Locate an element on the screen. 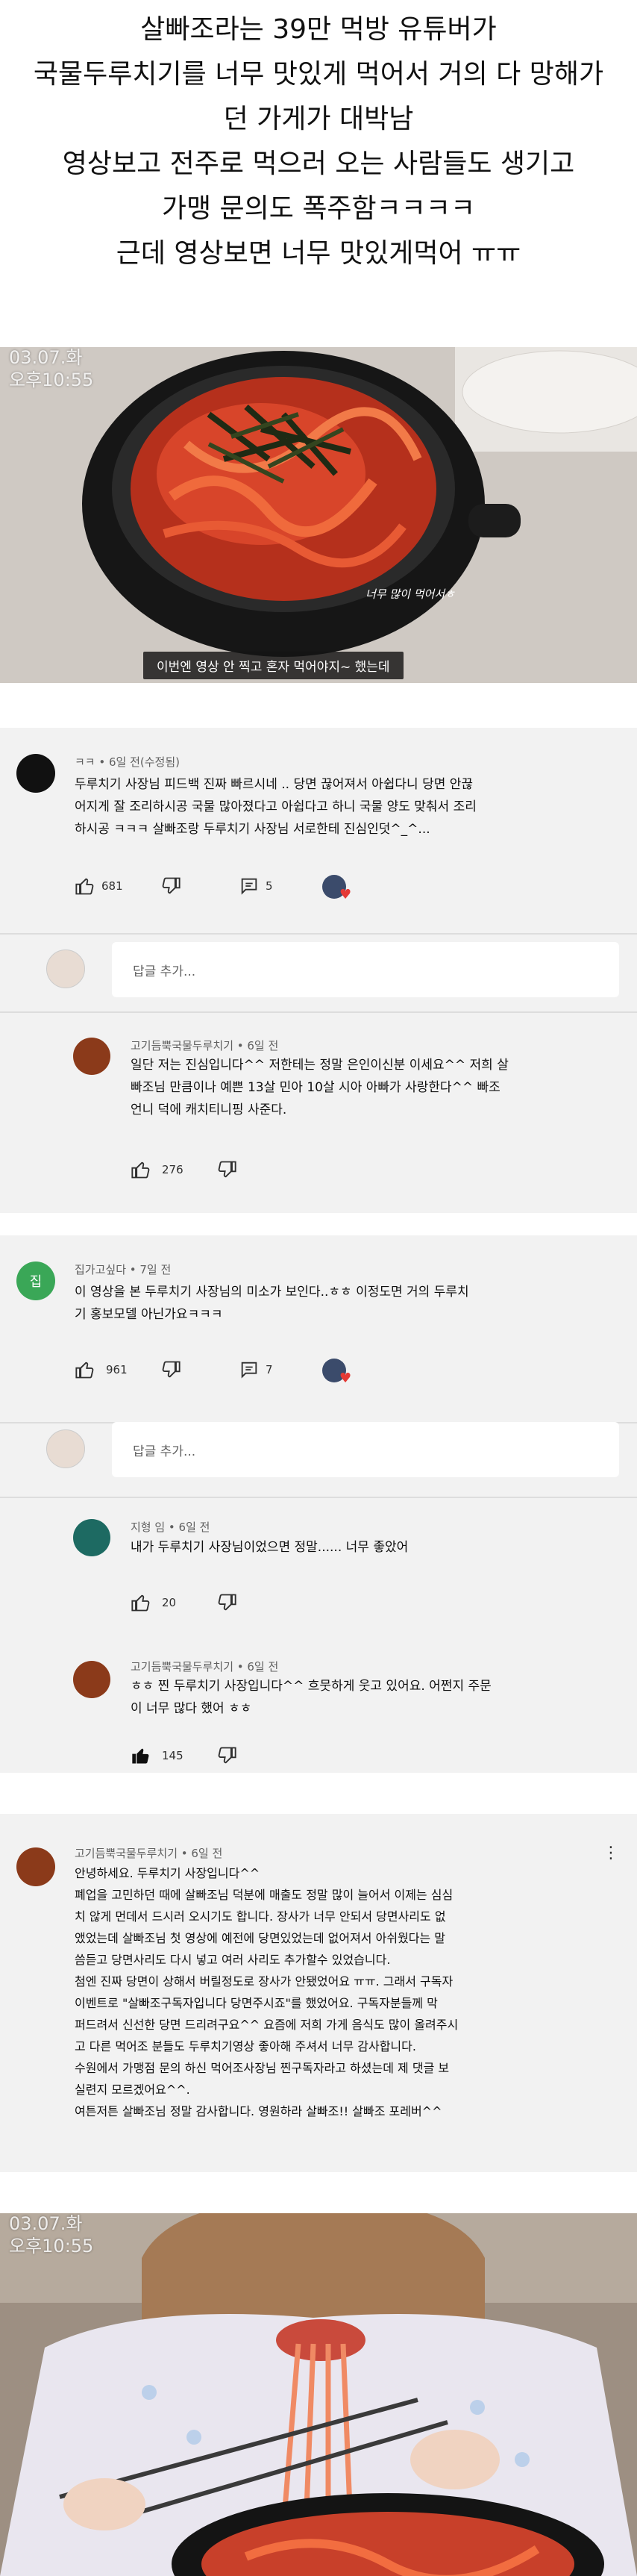 The image size is (637, 2576). like-count: 681 is located at coordinates (112, 886).